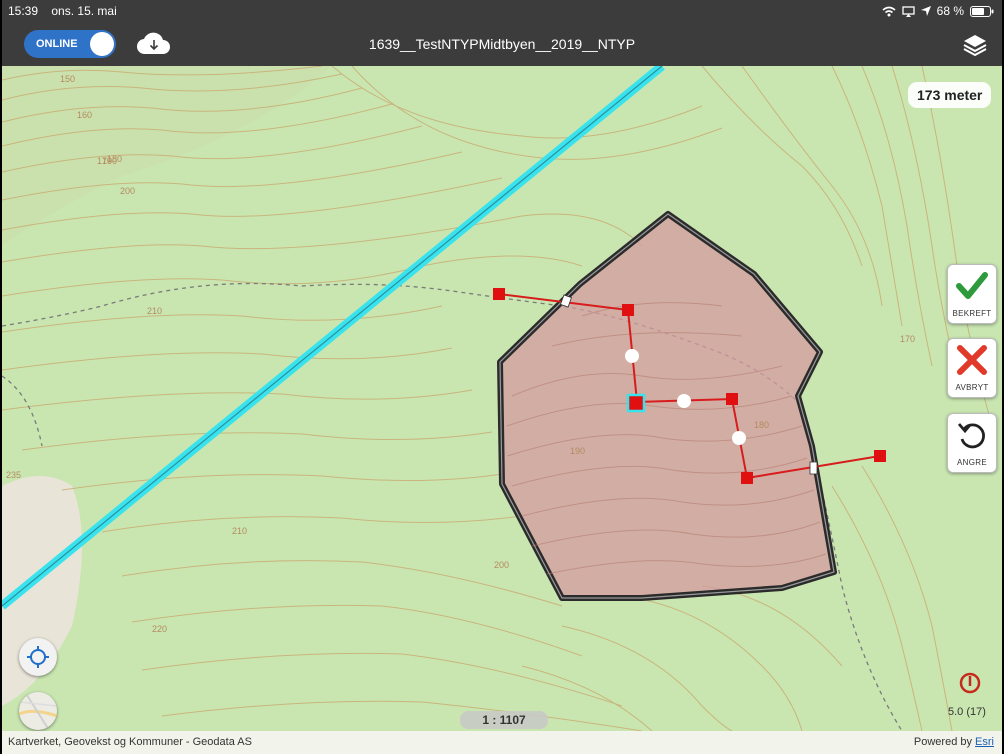  I want to click on compass-icon, so click(970, 683).